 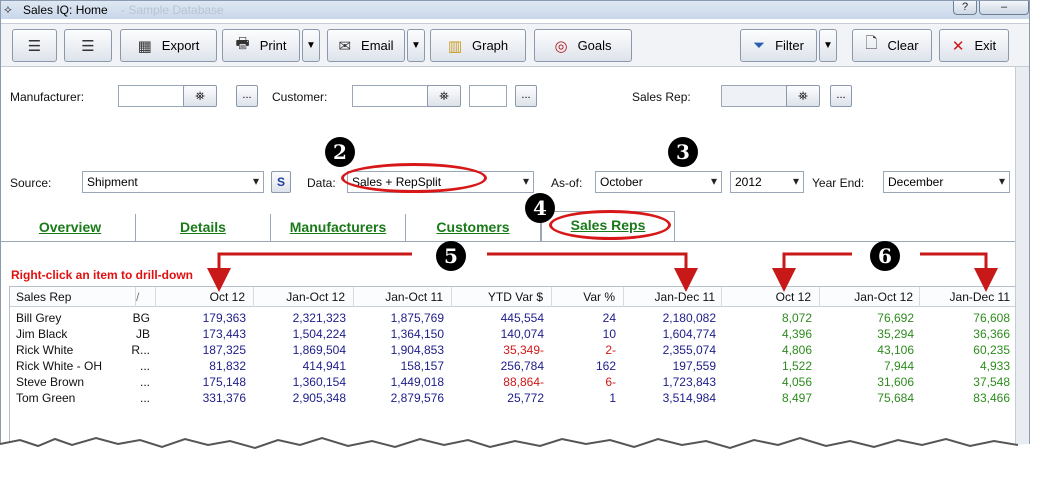 I want to click on arrow-6-right, so click(x=959, y=272).